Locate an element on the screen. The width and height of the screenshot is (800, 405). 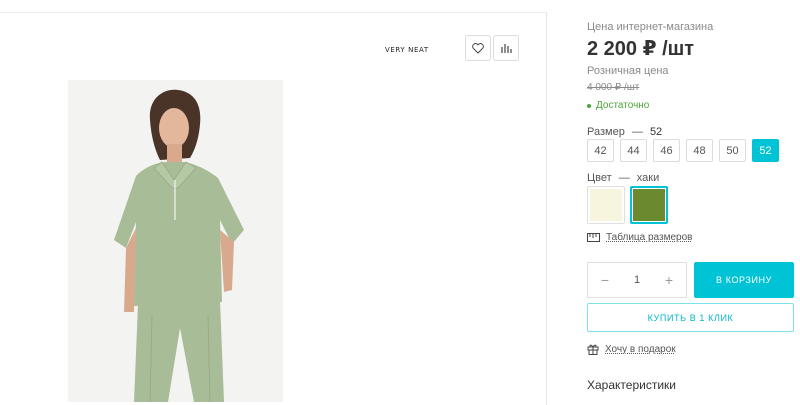
gift-icon is located at coordinates (593, 349).